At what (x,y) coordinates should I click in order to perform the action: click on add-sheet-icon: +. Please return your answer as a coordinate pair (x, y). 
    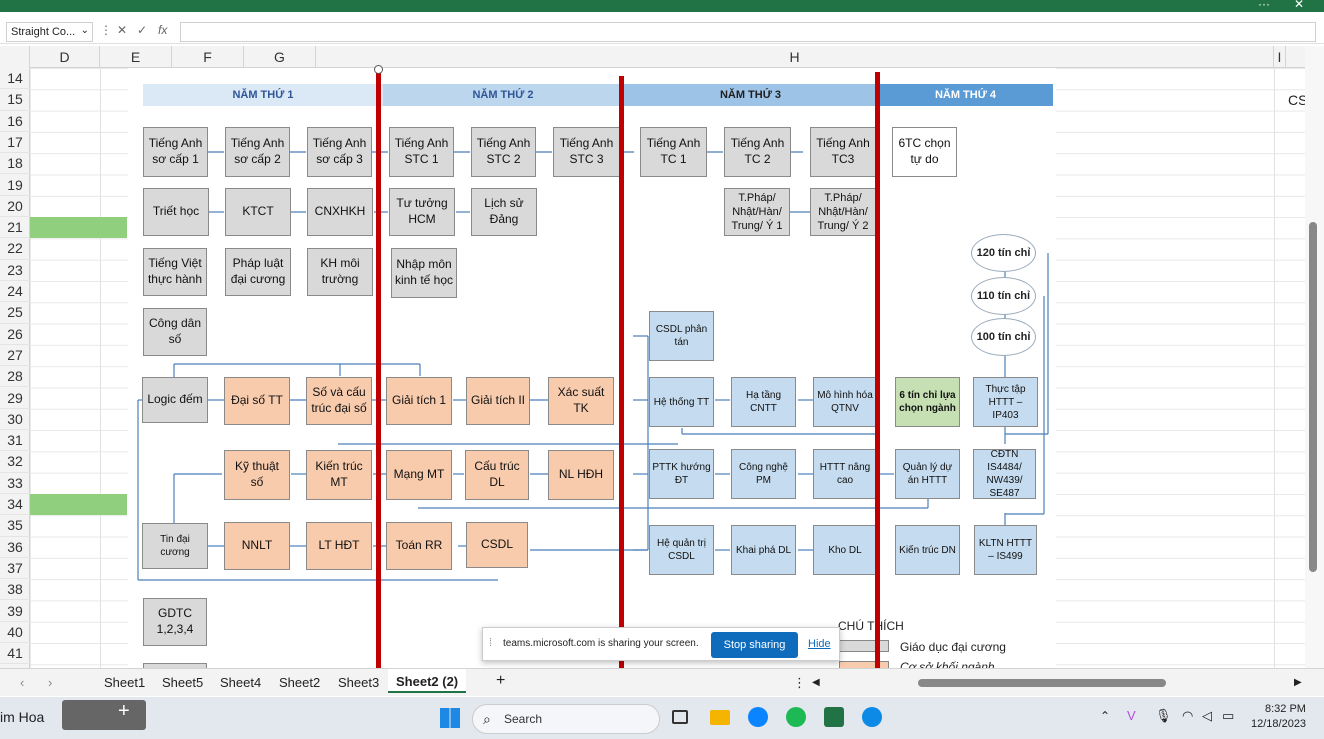
    Looking at the image, I should click on (500, 681).